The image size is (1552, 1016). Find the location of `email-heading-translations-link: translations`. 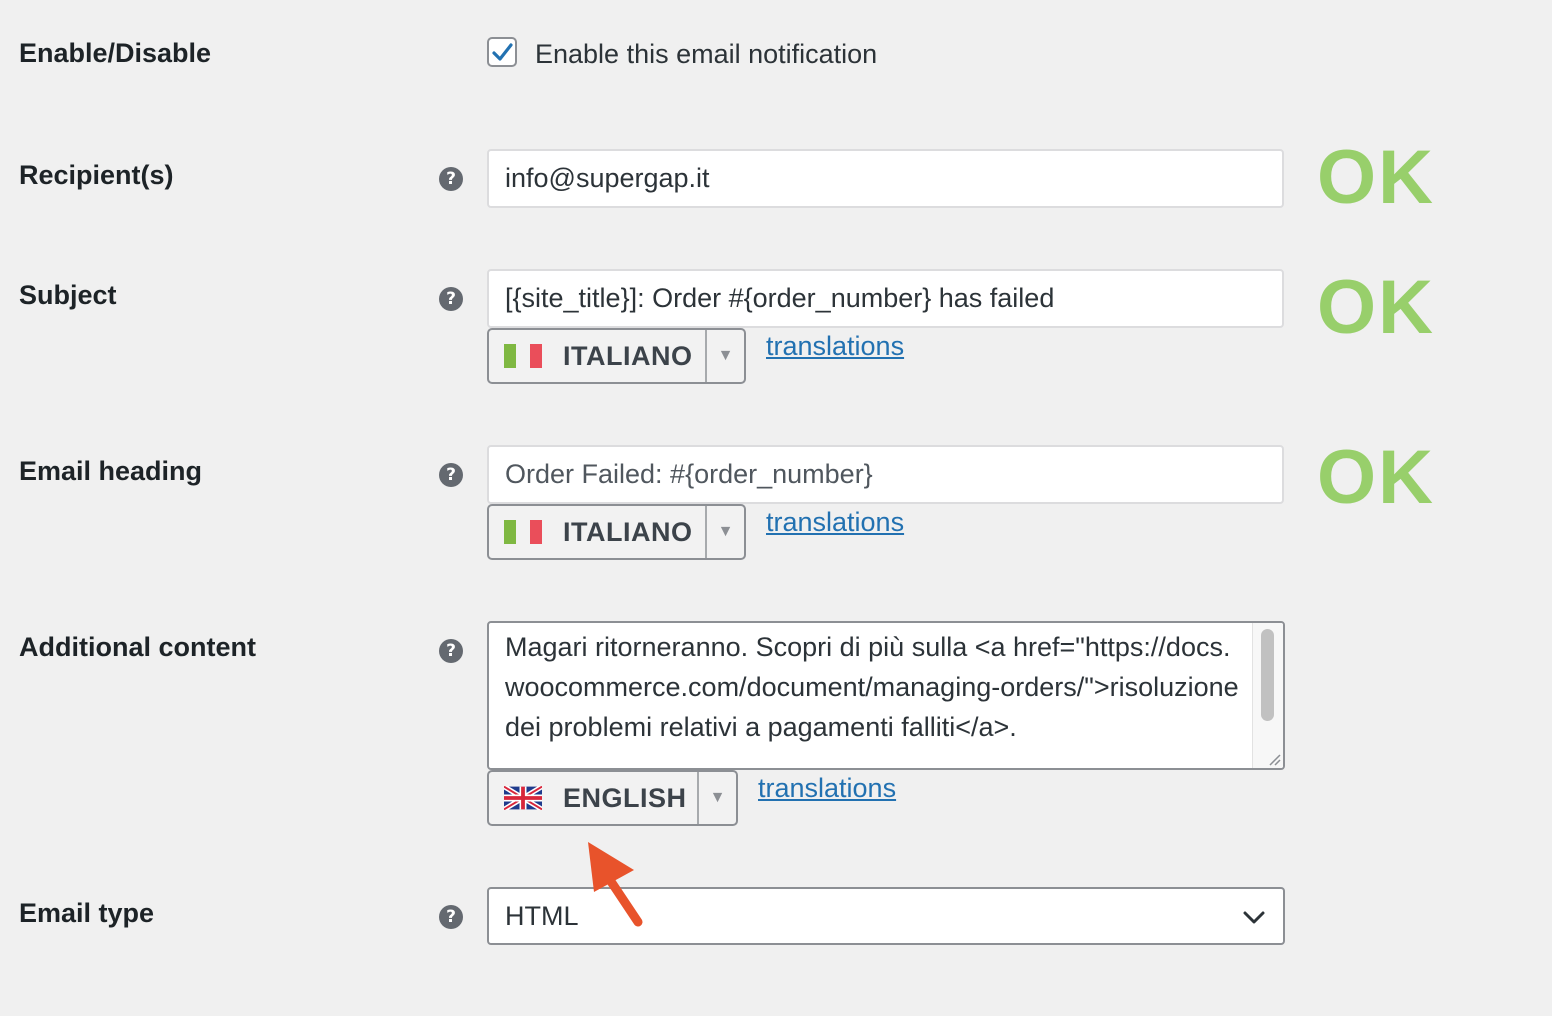

email-heading-translations-link: translations is located at coordinates (835, 522).